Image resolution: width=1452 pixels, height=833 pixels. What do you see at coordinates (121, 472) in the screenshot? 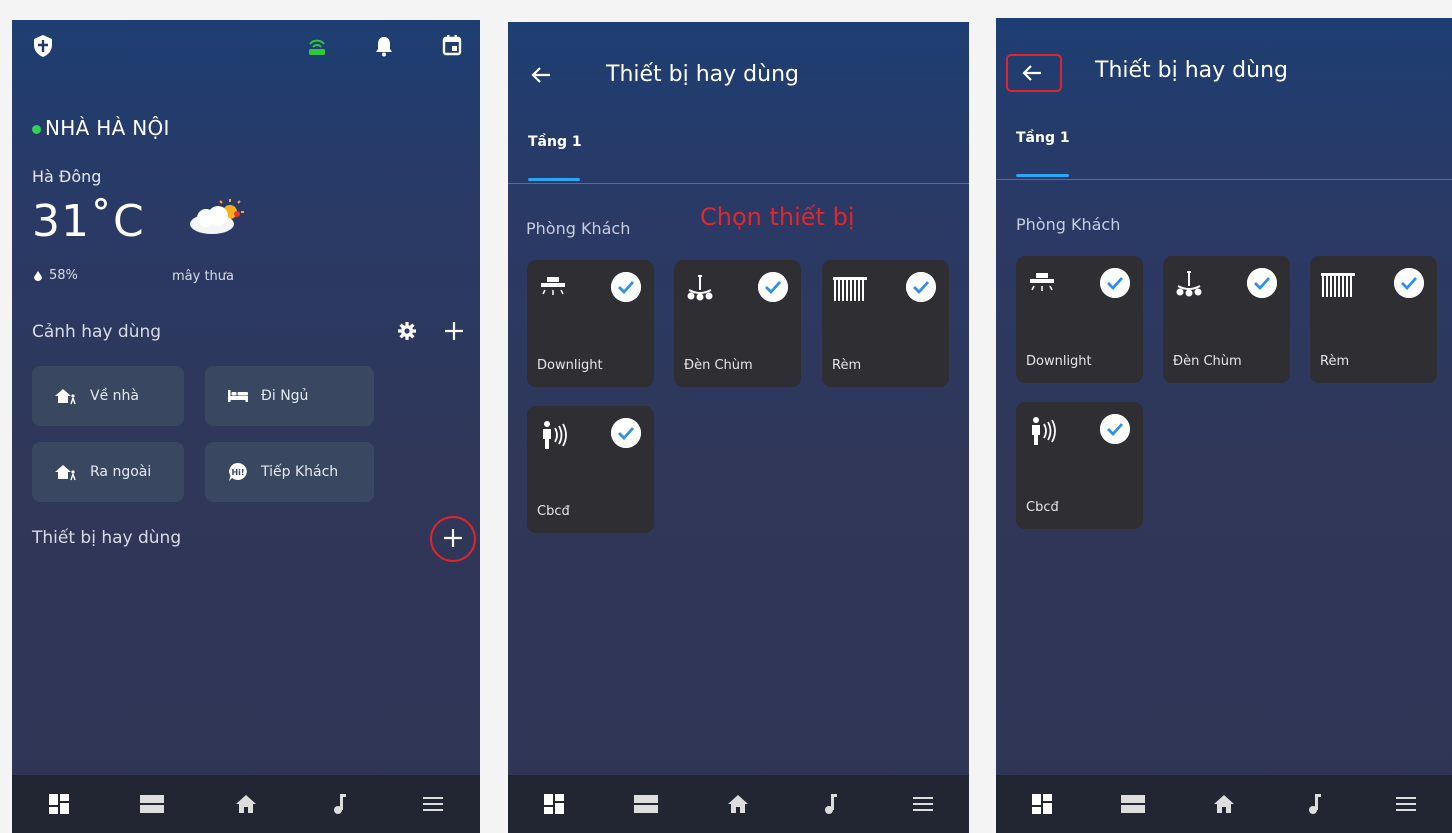
I see `scene-label: Ra ngoài` at bounding box center [121, 472].